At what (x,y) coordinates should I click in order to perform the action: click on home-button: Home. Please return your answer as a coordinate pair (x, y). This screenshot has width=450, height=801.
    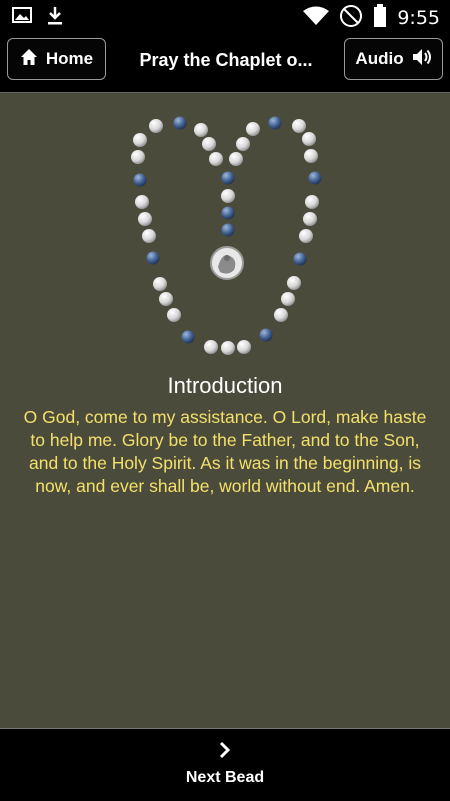
    Looking at the image, I should click on (56, 59).